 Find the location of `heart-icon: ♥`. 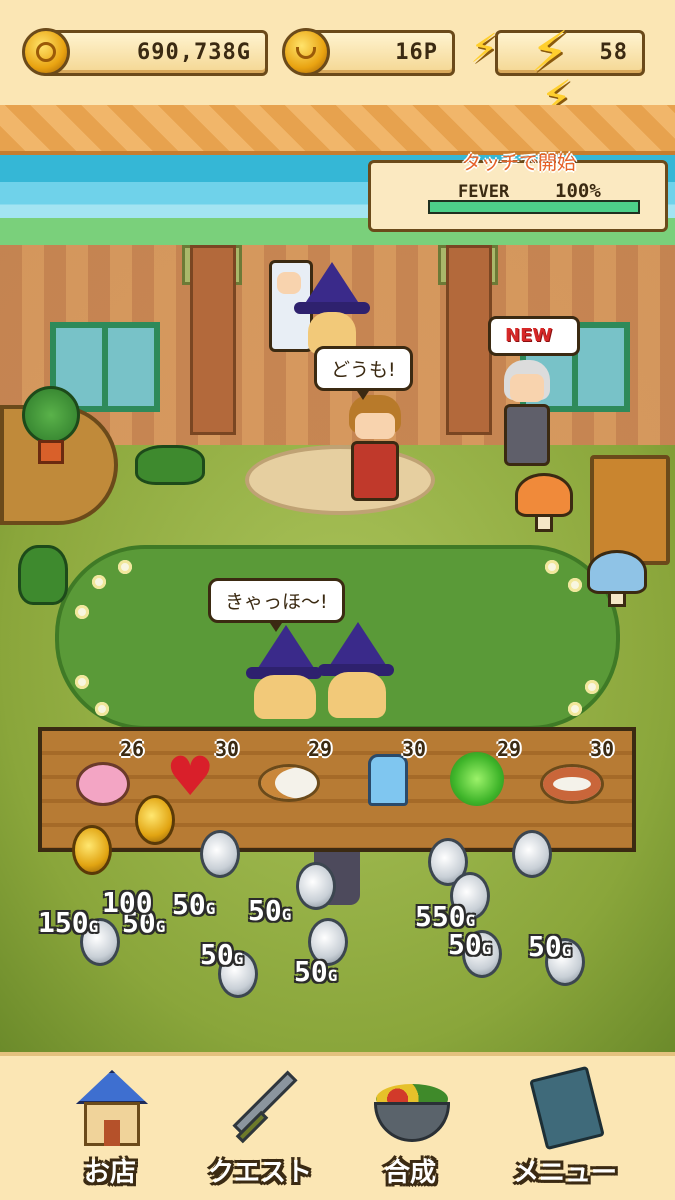

heart-icon: ♥ is located at coordinates (190, 776).